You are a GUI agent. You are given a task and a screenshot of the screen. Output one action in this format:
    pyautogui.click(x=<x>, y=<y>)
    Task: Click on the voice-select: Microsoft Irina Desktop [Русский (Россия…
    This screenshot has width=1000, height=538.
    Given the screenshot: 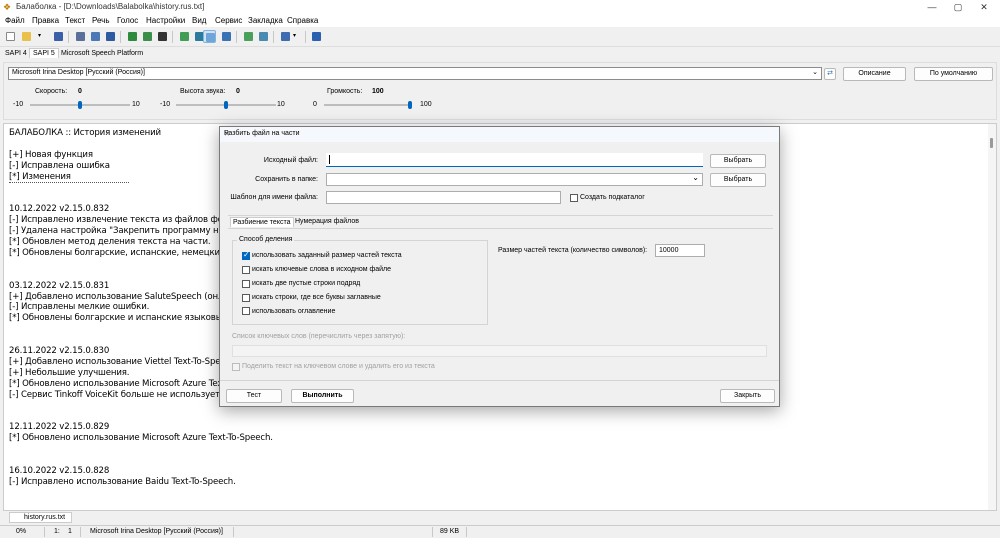 What is the action you would take?
    pyautogui.click(x=415, y=73)
    